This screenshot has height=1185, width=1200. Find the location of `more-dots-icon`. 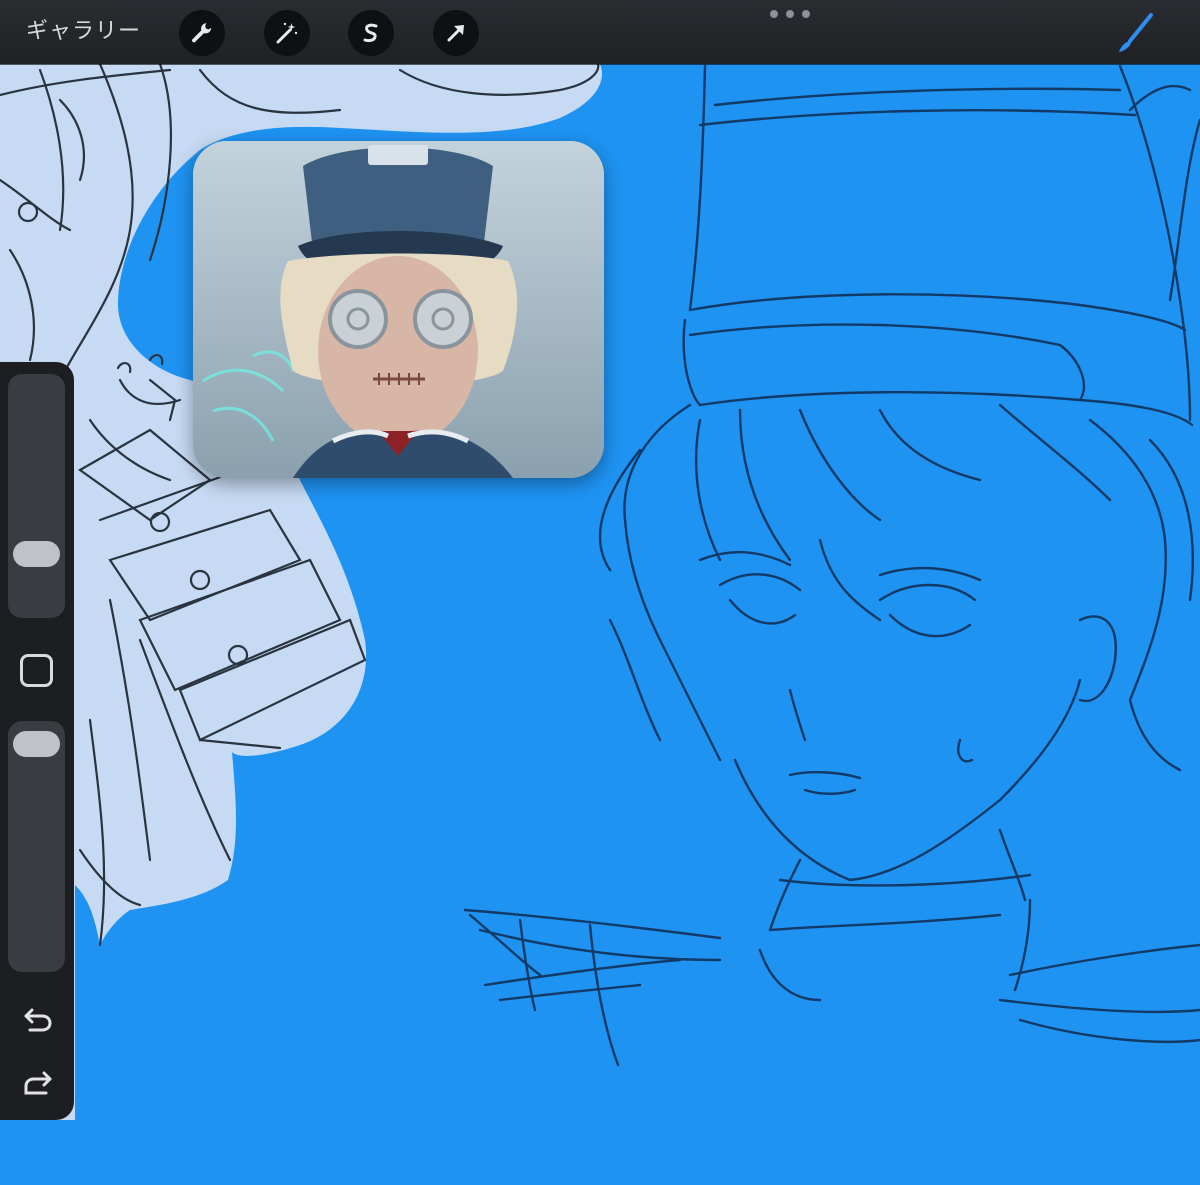

more-dots-icon is located at coordinates (790, 14).